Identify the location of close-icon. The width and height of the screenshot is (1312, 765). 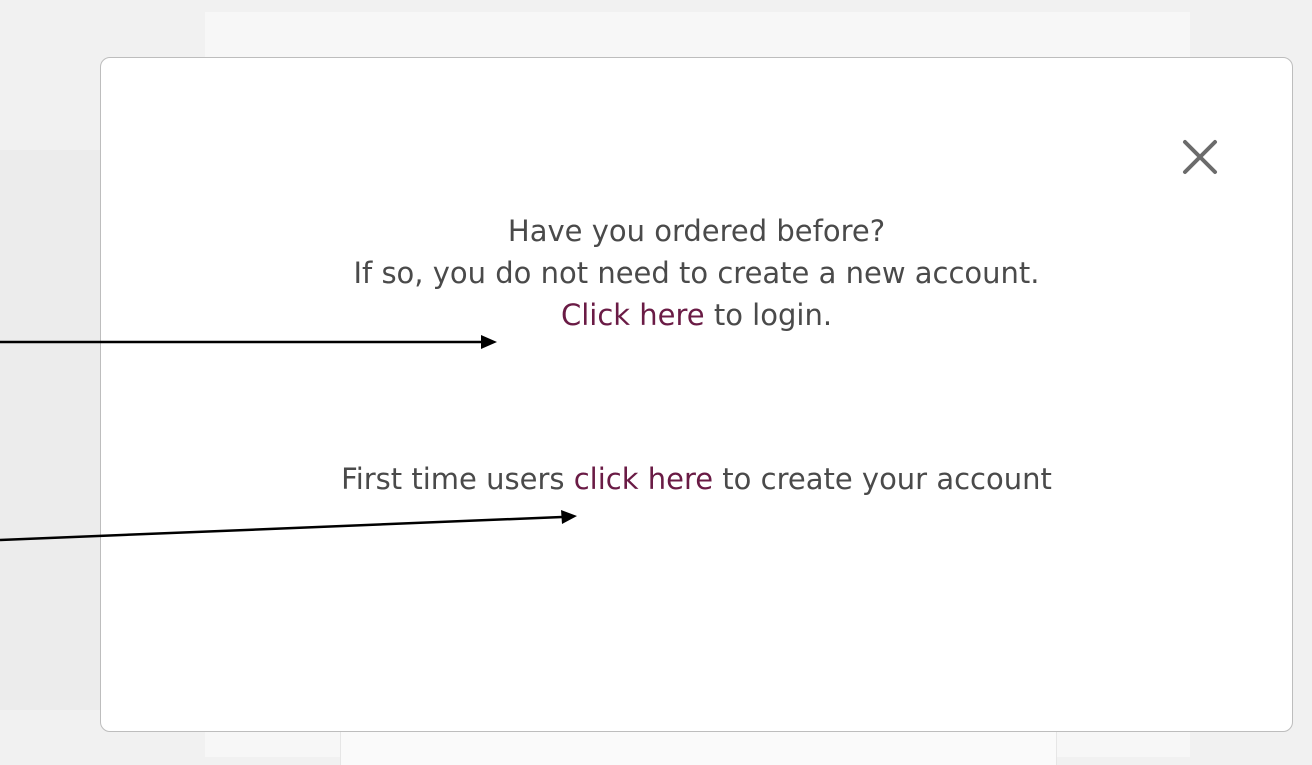
(1200, 157).